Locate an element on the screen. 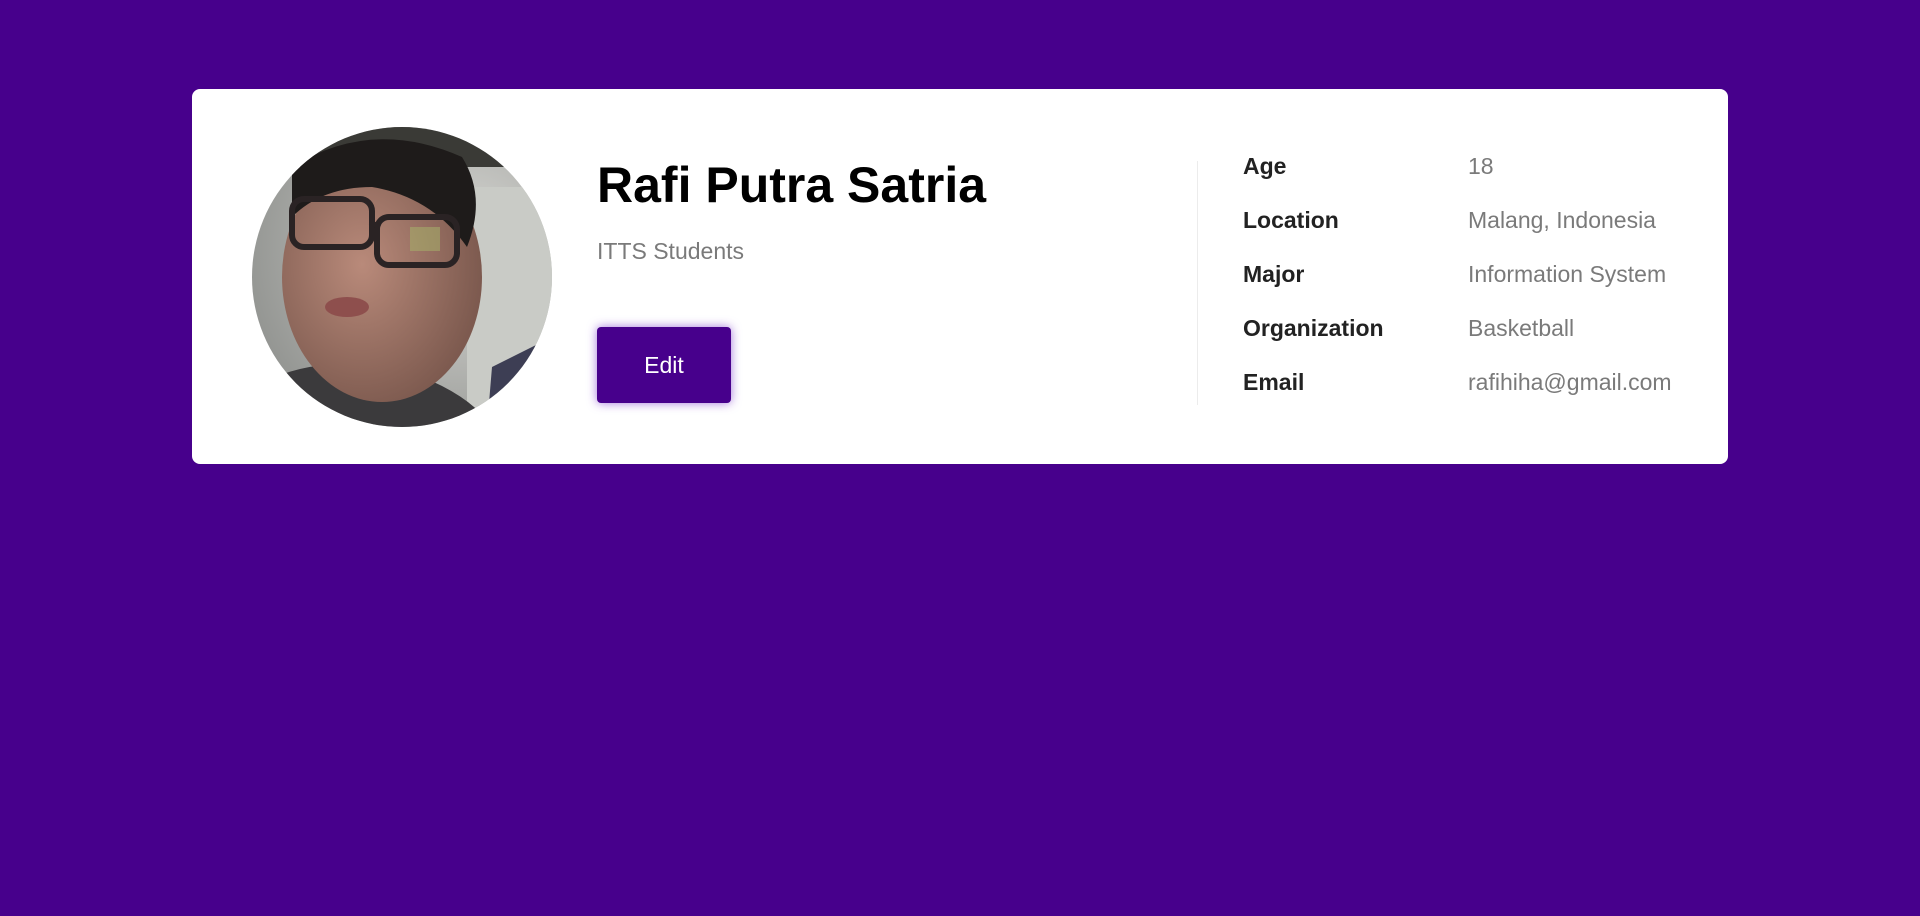 The image size is (1920, 916). detail-label: Location is located at coordinates (1291, 220).